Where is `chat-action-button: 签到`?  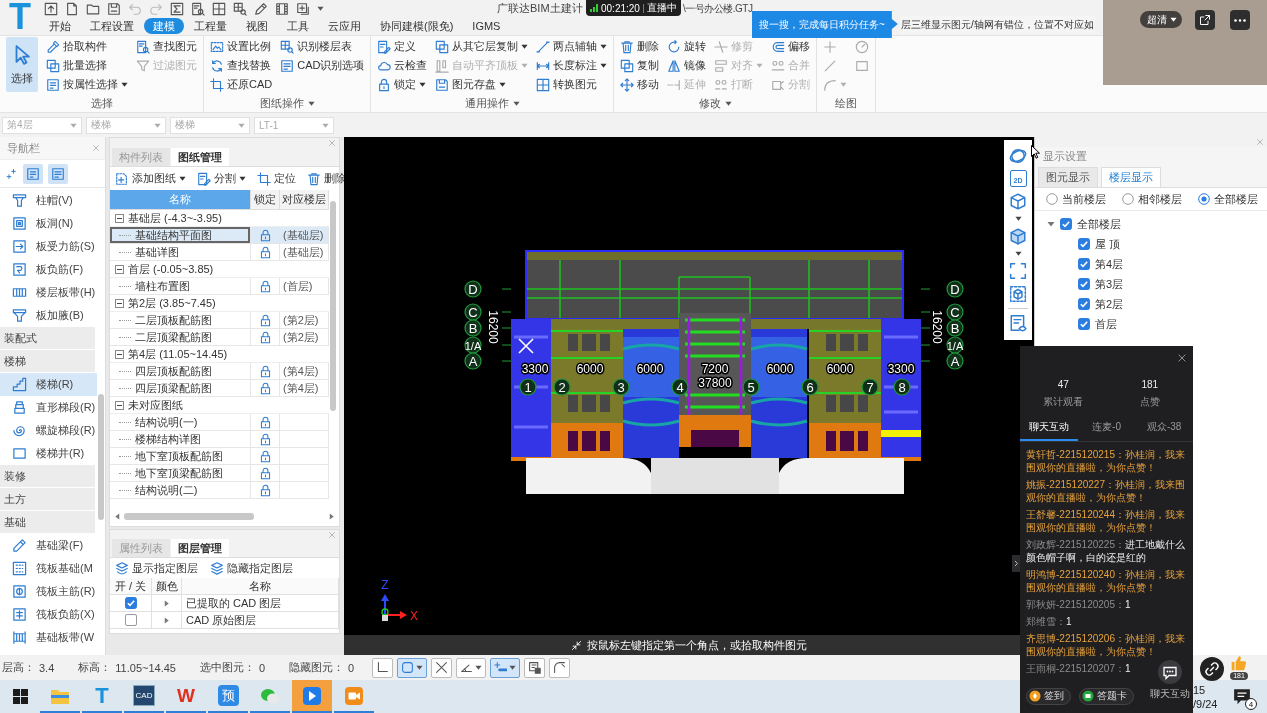 chat-action-button: 签到 is located at coordinates (1048, 696).